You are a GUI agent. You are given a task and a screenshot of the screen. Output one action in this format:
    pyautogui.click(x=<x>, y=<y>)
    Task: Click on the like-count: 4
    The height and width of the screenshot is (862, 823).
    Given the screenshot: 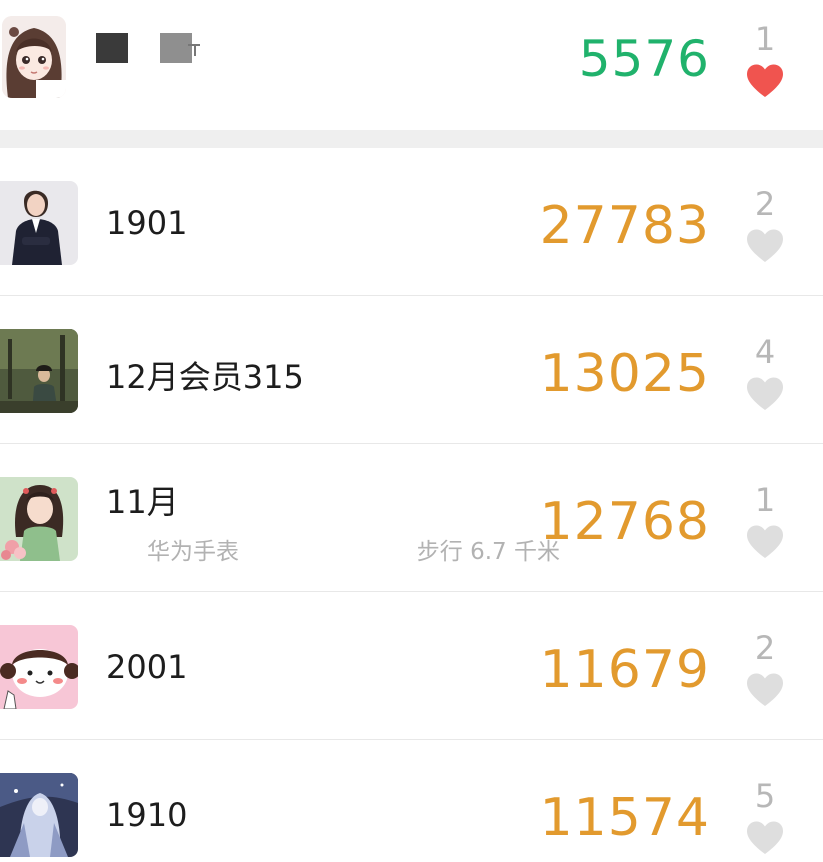 What is the action you would take?
    pyautogui.click(x=765, y=352)
    